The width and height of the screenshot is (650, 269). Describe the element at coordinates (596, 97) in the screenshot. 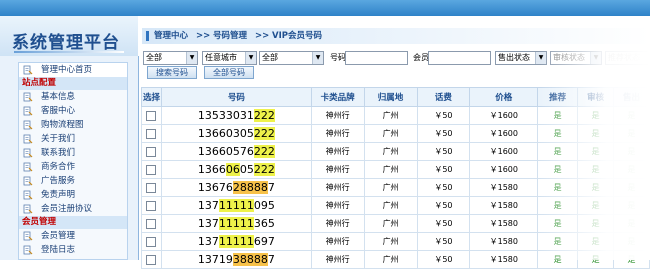

I see `col-header-audit: 审核` at that location.